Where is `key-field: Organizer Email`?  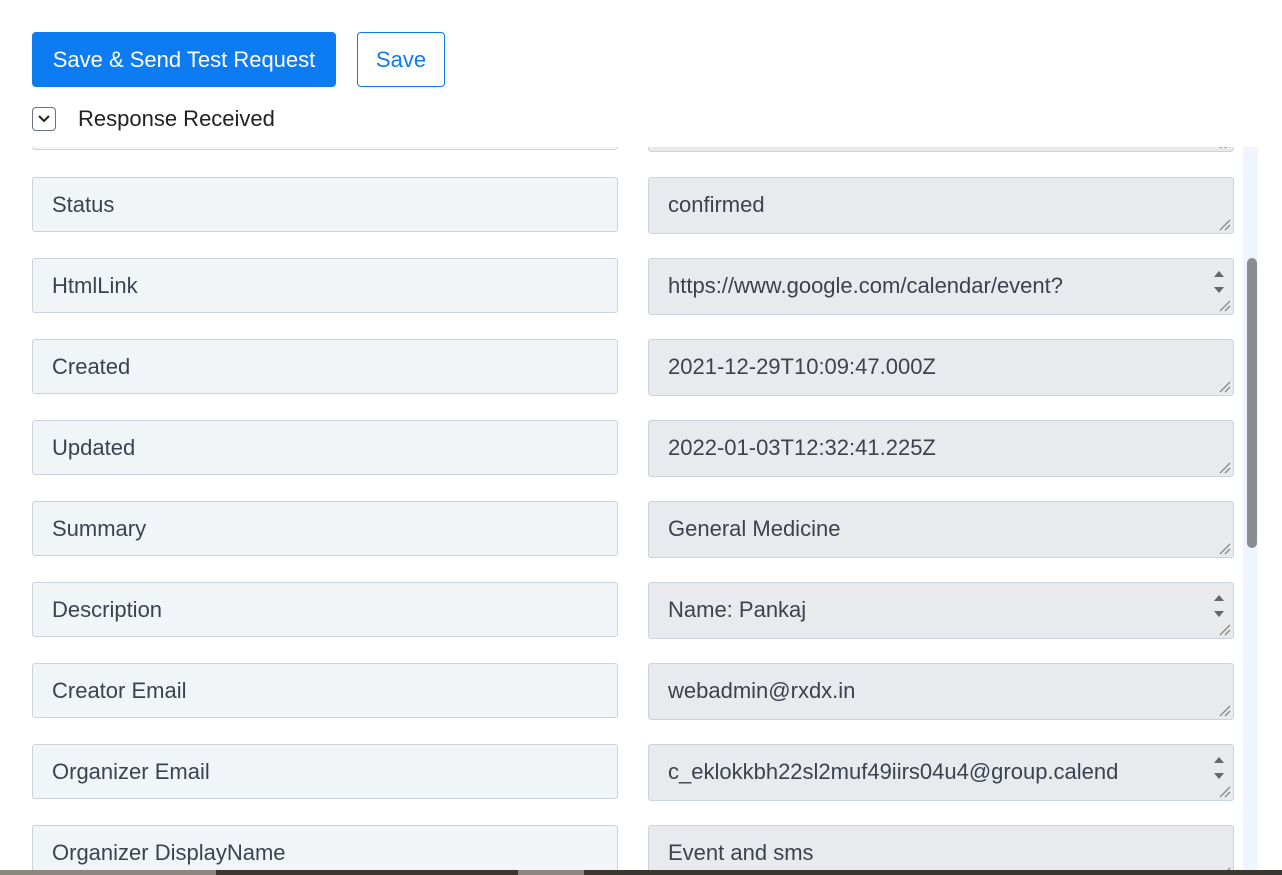
key-field: Organizer Email is located at coordinates (325, 771).